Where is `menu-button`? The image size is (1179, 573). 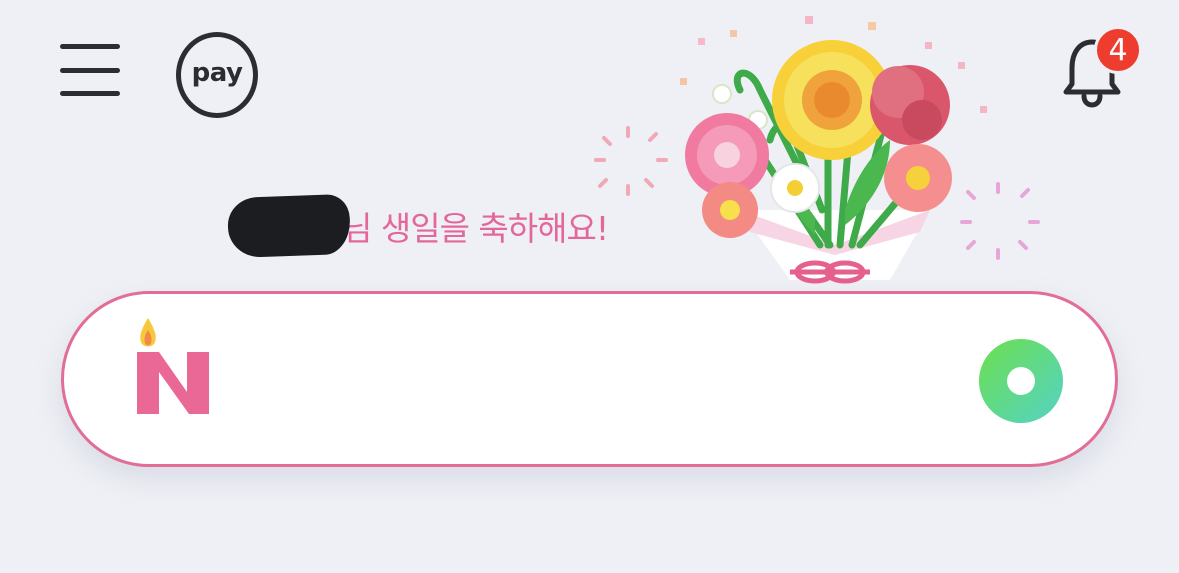
menu-button is located at coordinates (90, 71).